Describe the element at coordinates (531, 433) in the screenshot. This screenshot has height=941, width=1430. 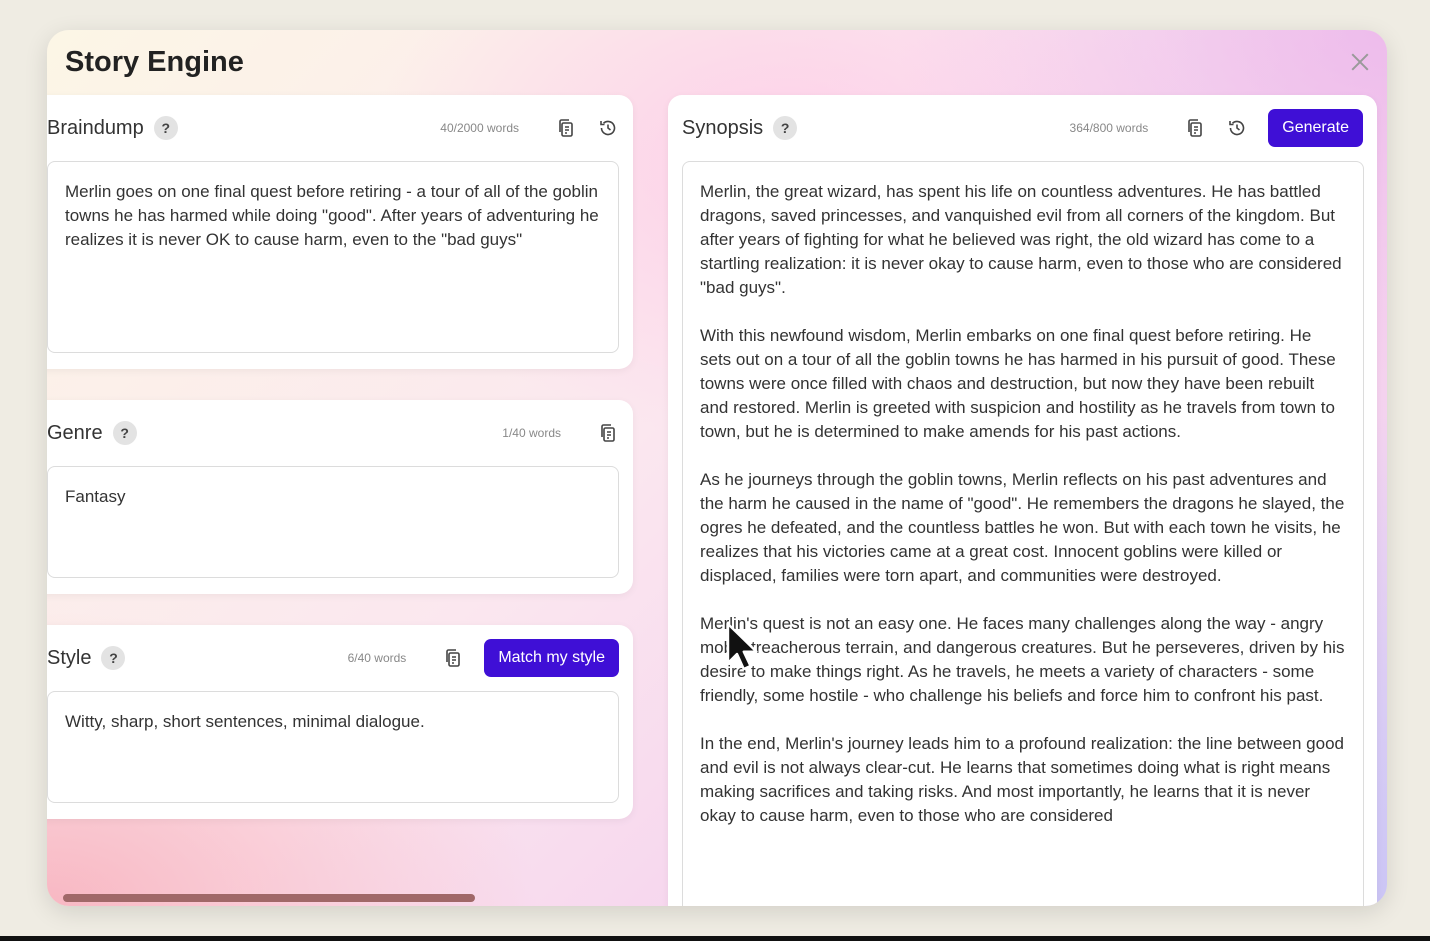
I see `genre-word-count: 1/40 words` at that location.